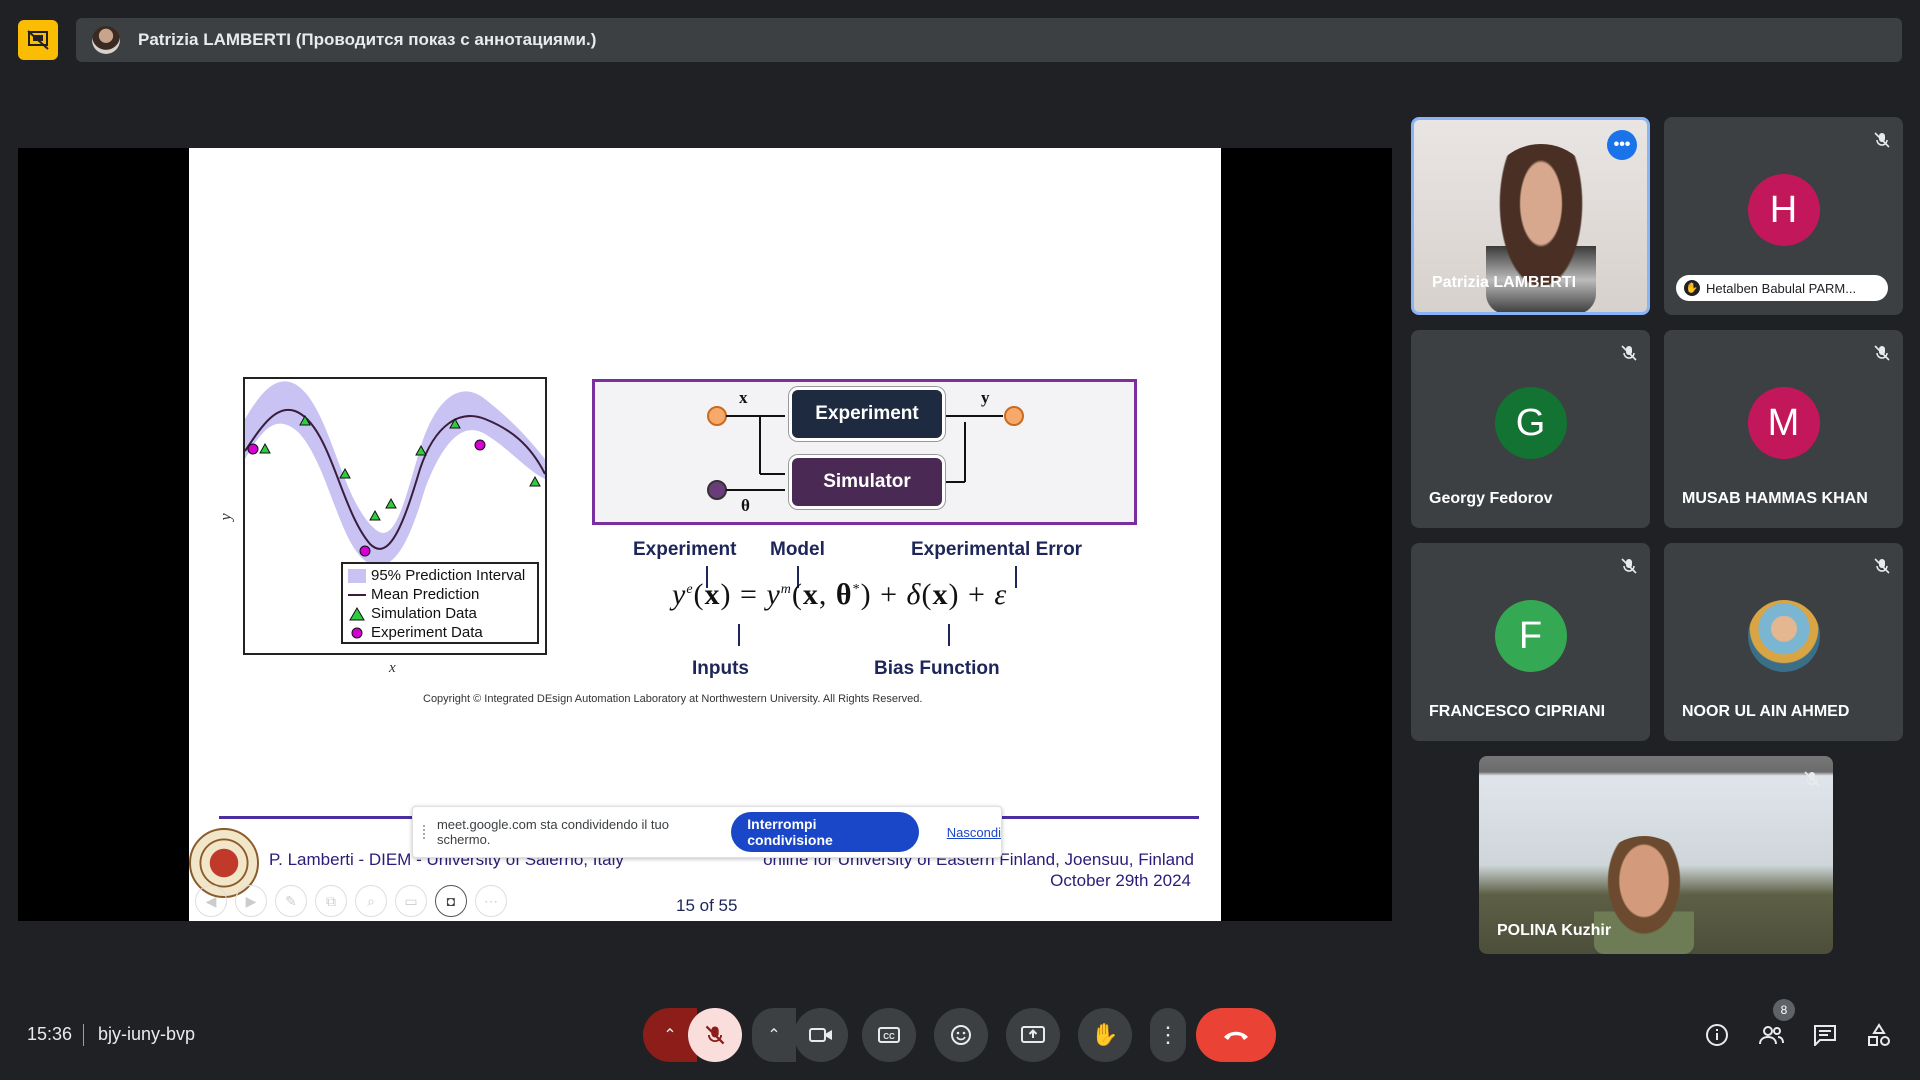 This screenshot has width=1920, height=1080. What do you see at coordinates (448, 575) in the screenshot?
I see `legend-label: 95% Prediction Interval` at bounding box center [448, 575].